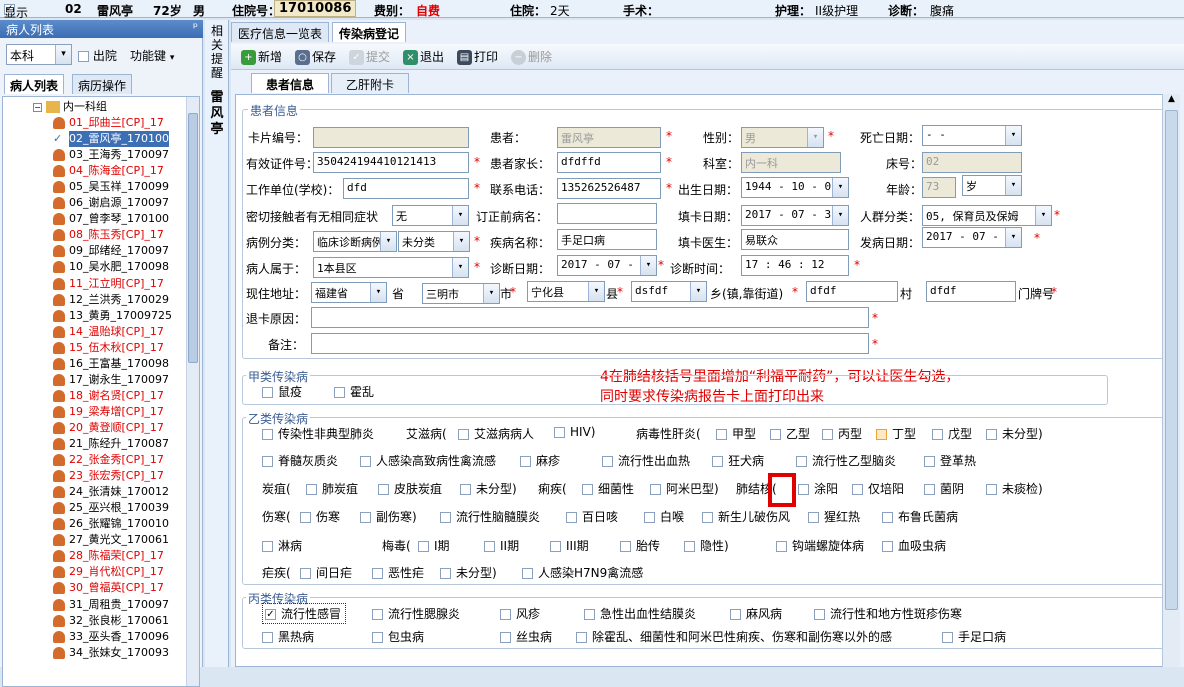 Image resolution: width=1184 pixels, height=687 pixels. I want to click on cb-gonorrhea: 淋病, so click(282, 545).